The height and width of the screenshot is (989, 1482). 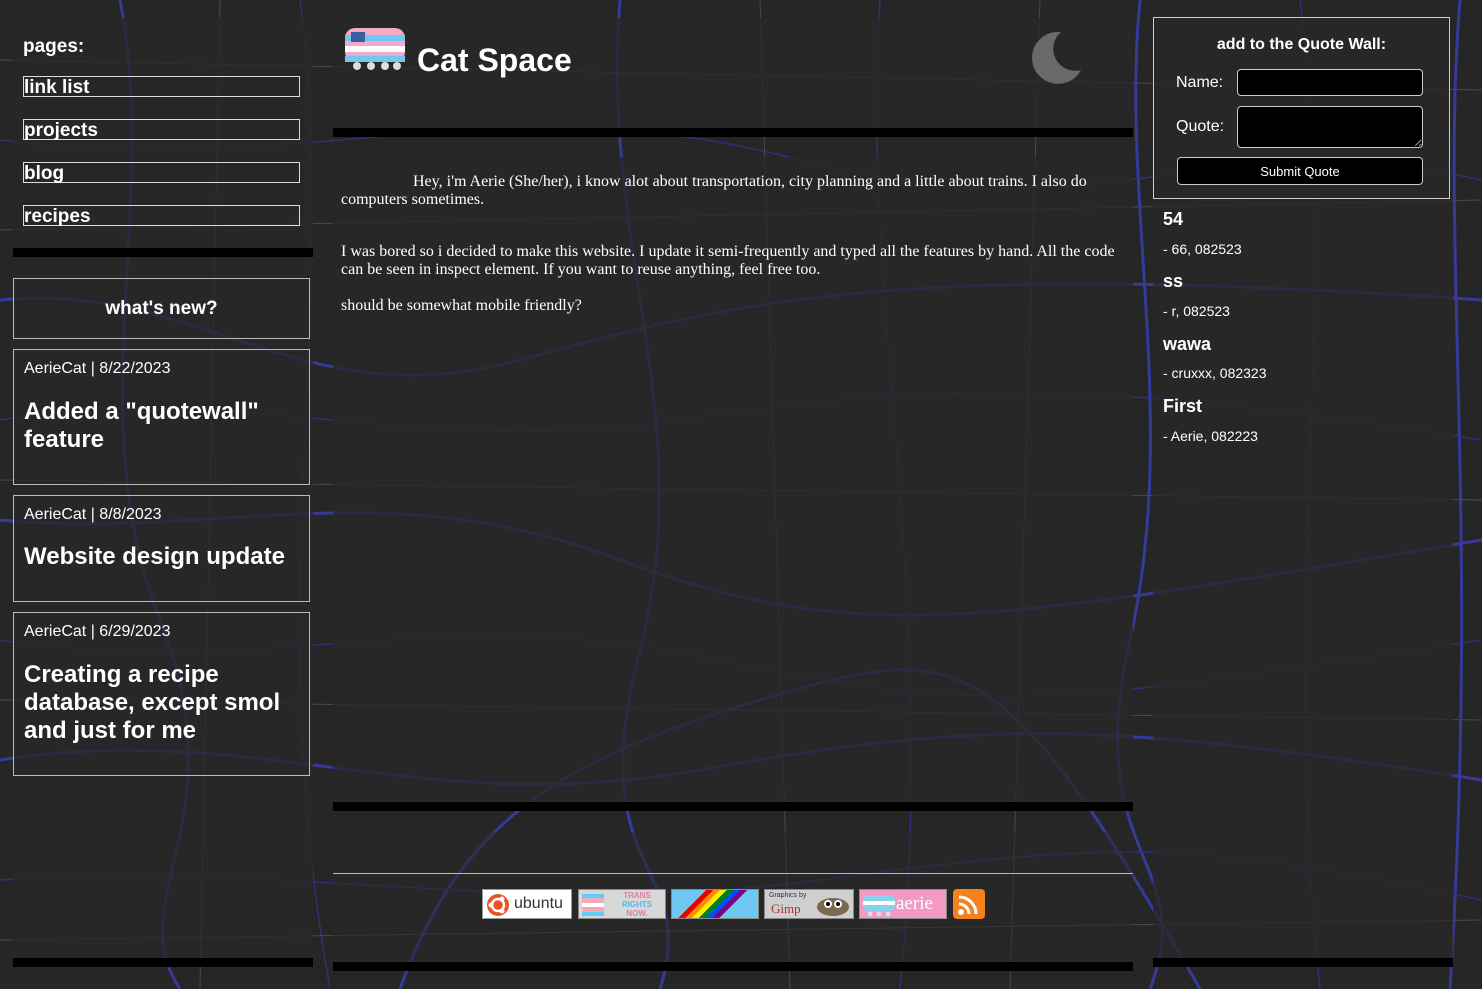 What do you see at coordinates (1330, 127) in the screenshot?
I see `quote-textarea` at bounding box center [1330, 127].